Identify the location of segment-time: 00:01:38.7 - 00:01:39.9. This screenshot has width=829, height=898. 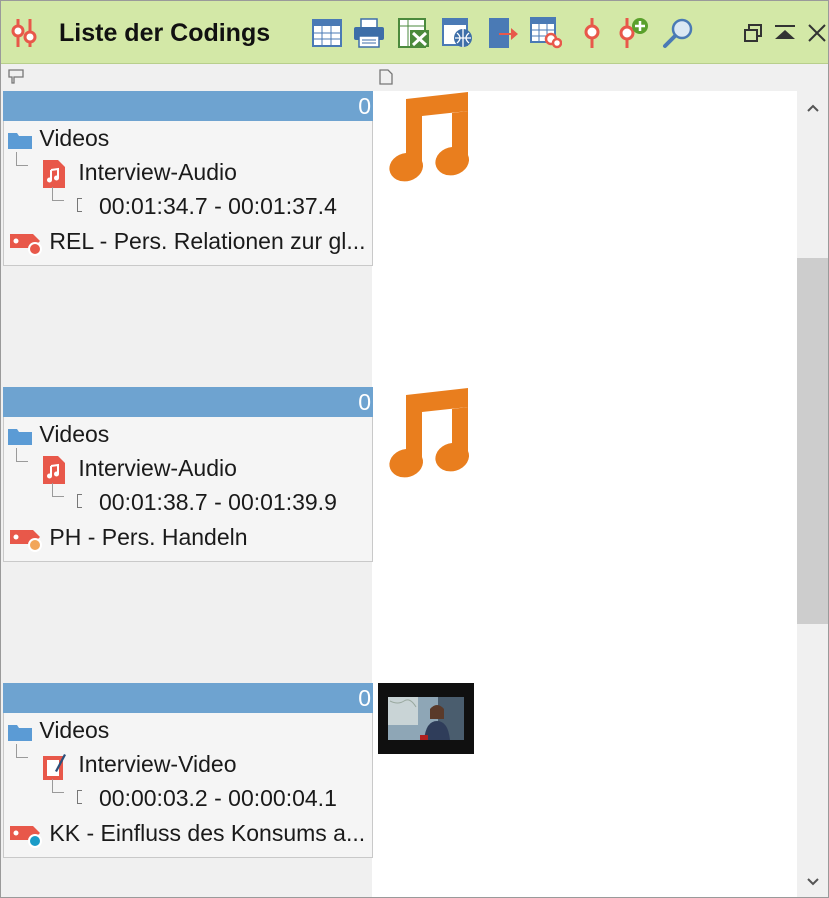
(218, 502).